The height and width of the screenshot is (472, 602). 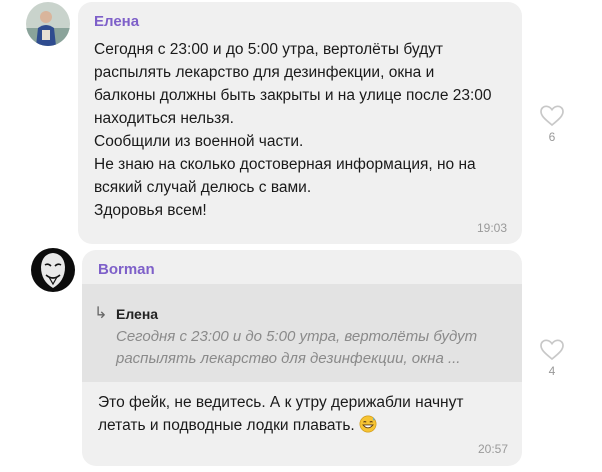 What do you see at coordinates (48, 24) in the screenshot?
I see `avatar-elena` at bounding box center [48, 24].